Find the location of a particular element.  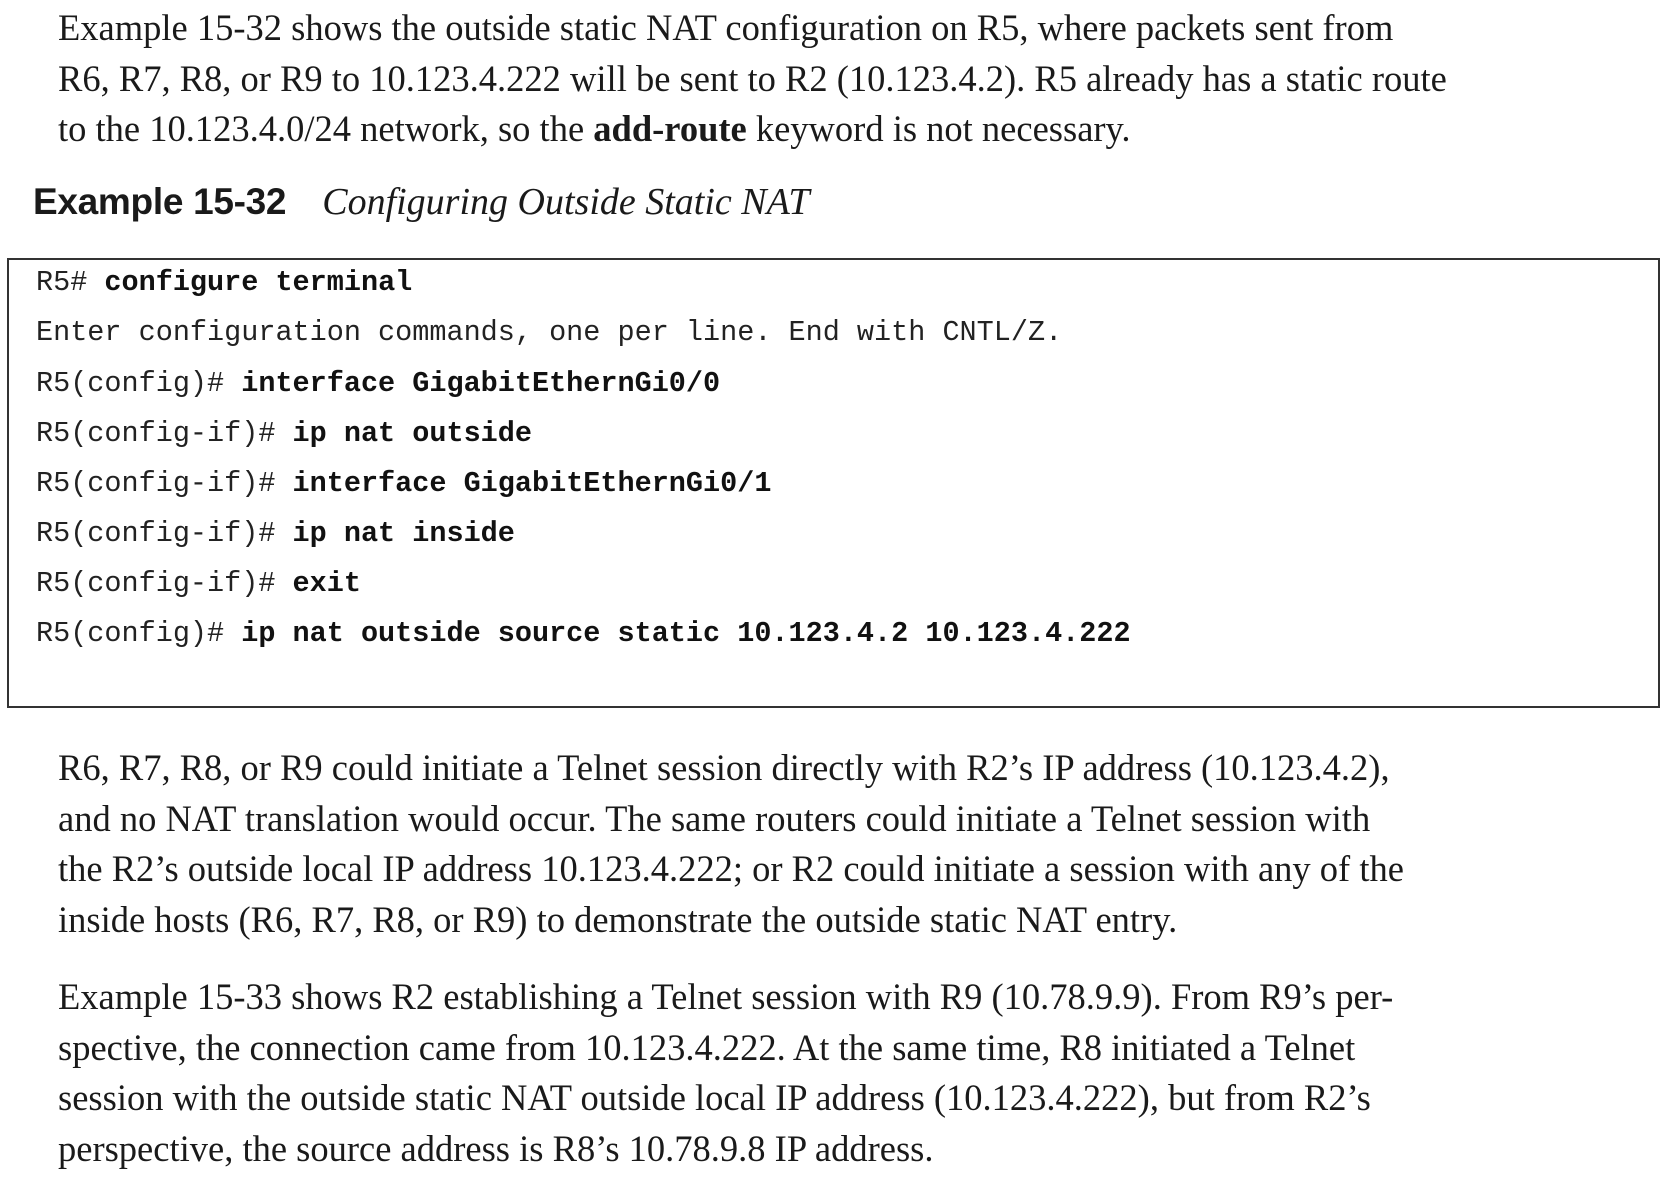

code-line: R5# configure terminal is located at coordinates (224, 283).